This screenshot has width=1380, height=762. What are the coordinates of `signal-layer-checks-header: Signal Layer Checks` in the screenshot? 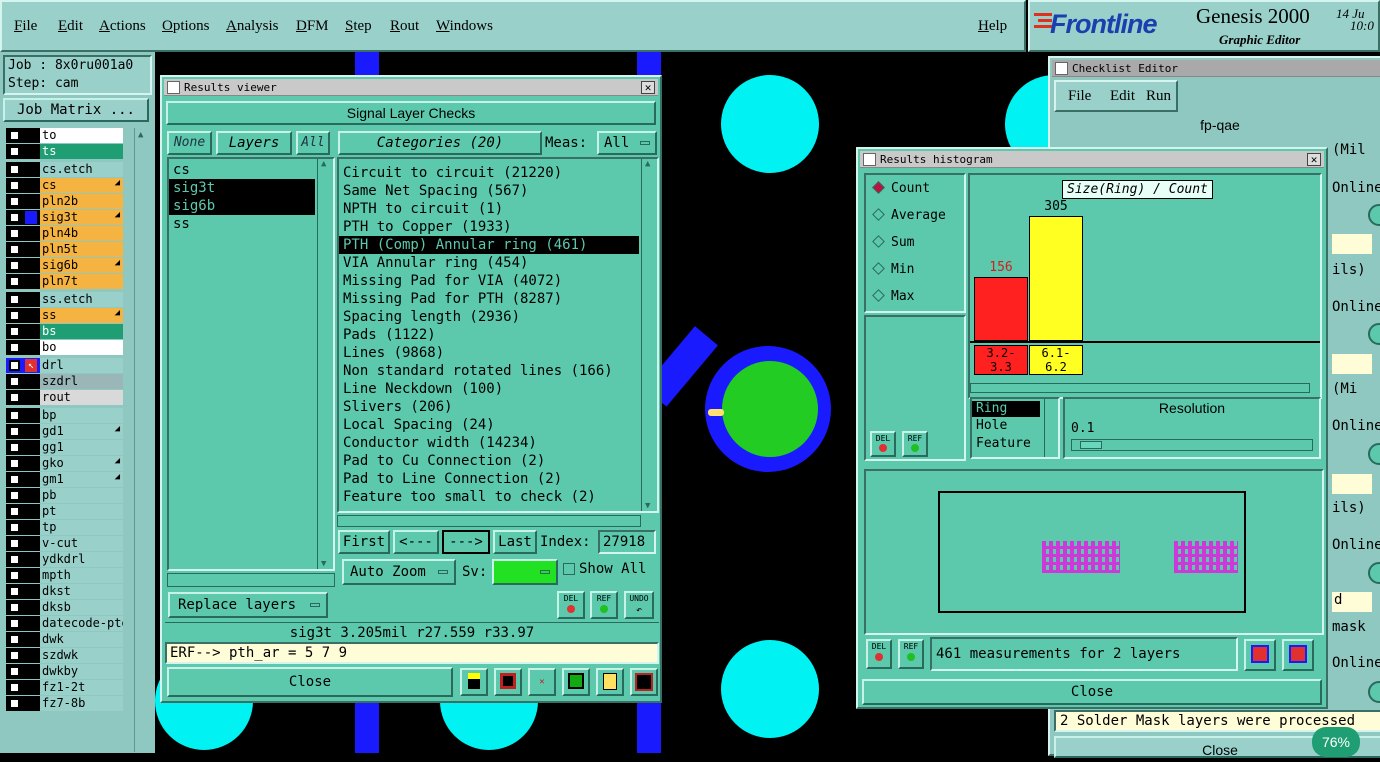 It's located at (411, 113).